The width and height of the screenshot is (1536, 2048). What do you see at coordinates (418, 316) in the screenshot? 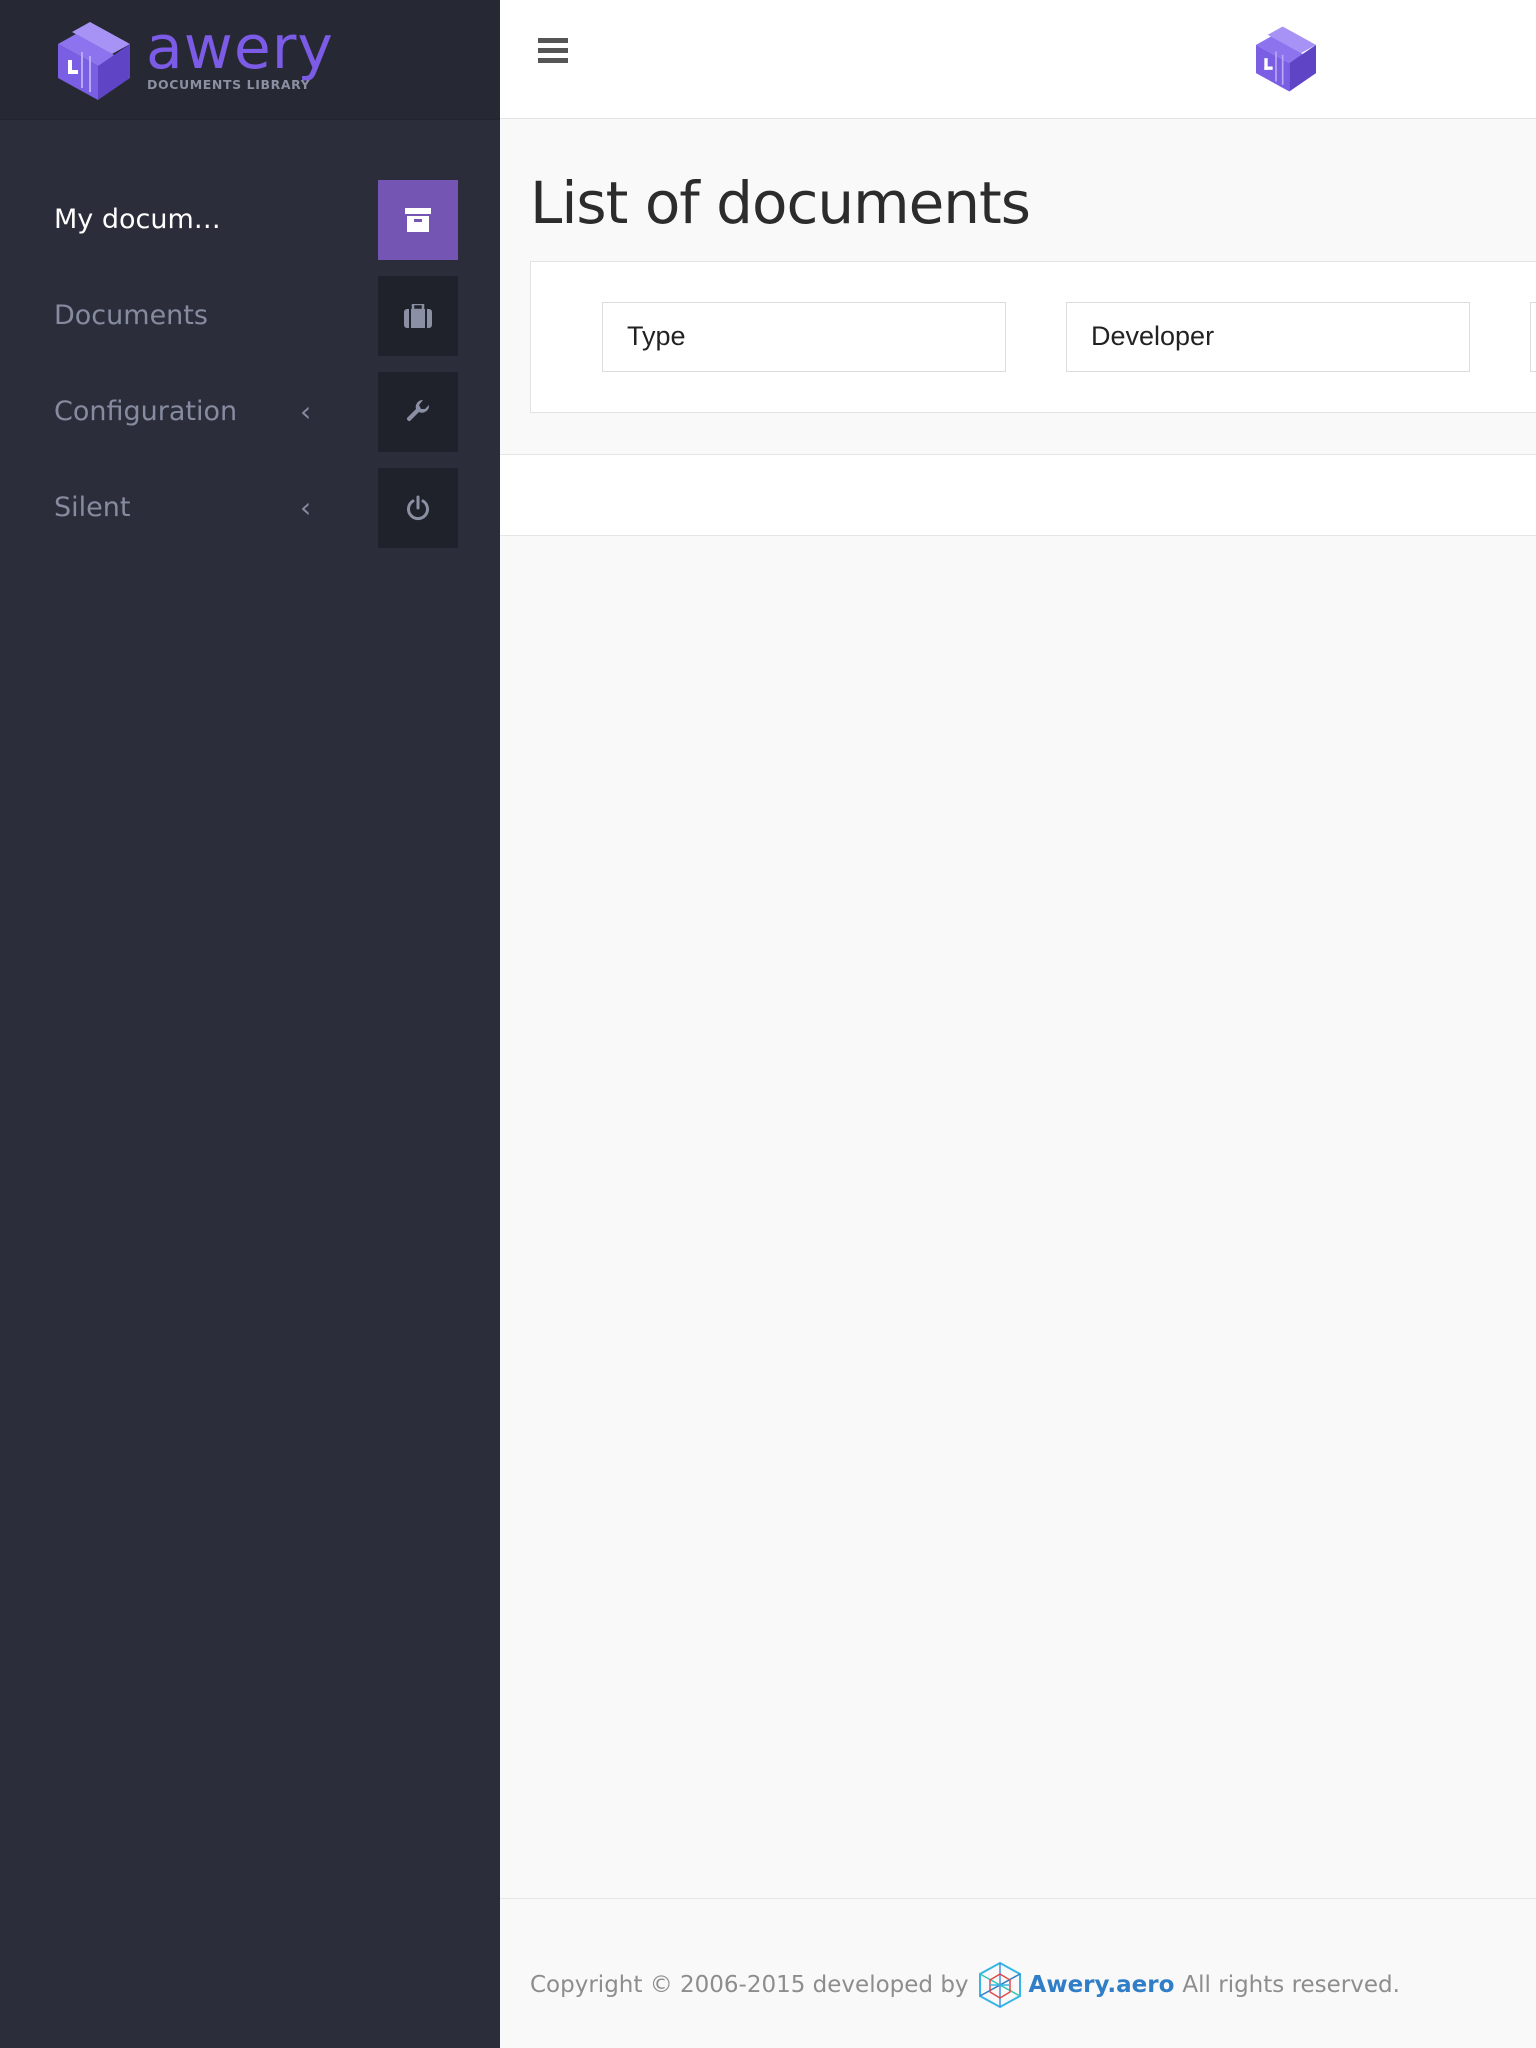
I see `briefcase-icon` at bounding box center [418, 316].